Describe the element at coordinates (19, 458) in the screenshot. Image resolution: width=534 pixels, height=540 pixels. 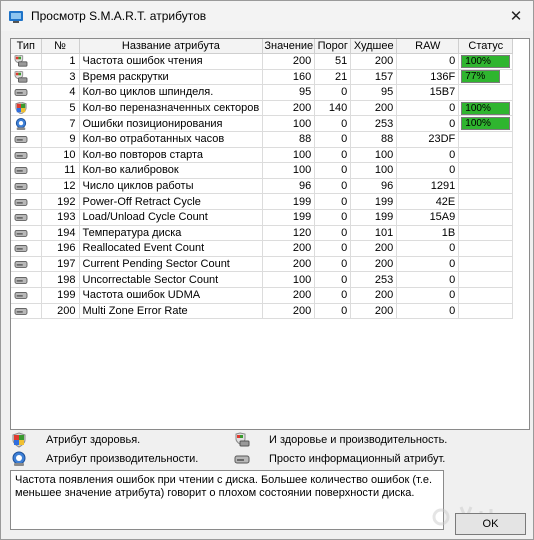
I see `performance-icon` at that location.